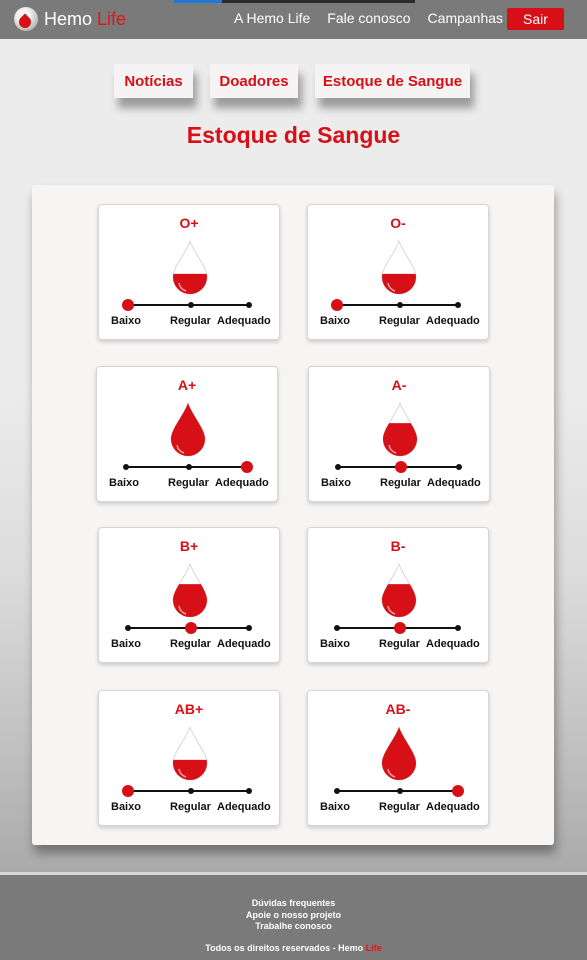  What do you see at coordinates (293, 927) in the screenshot?
I see `footer-link-careers: Trabalhe conosco` at bounding box center [293, 927].